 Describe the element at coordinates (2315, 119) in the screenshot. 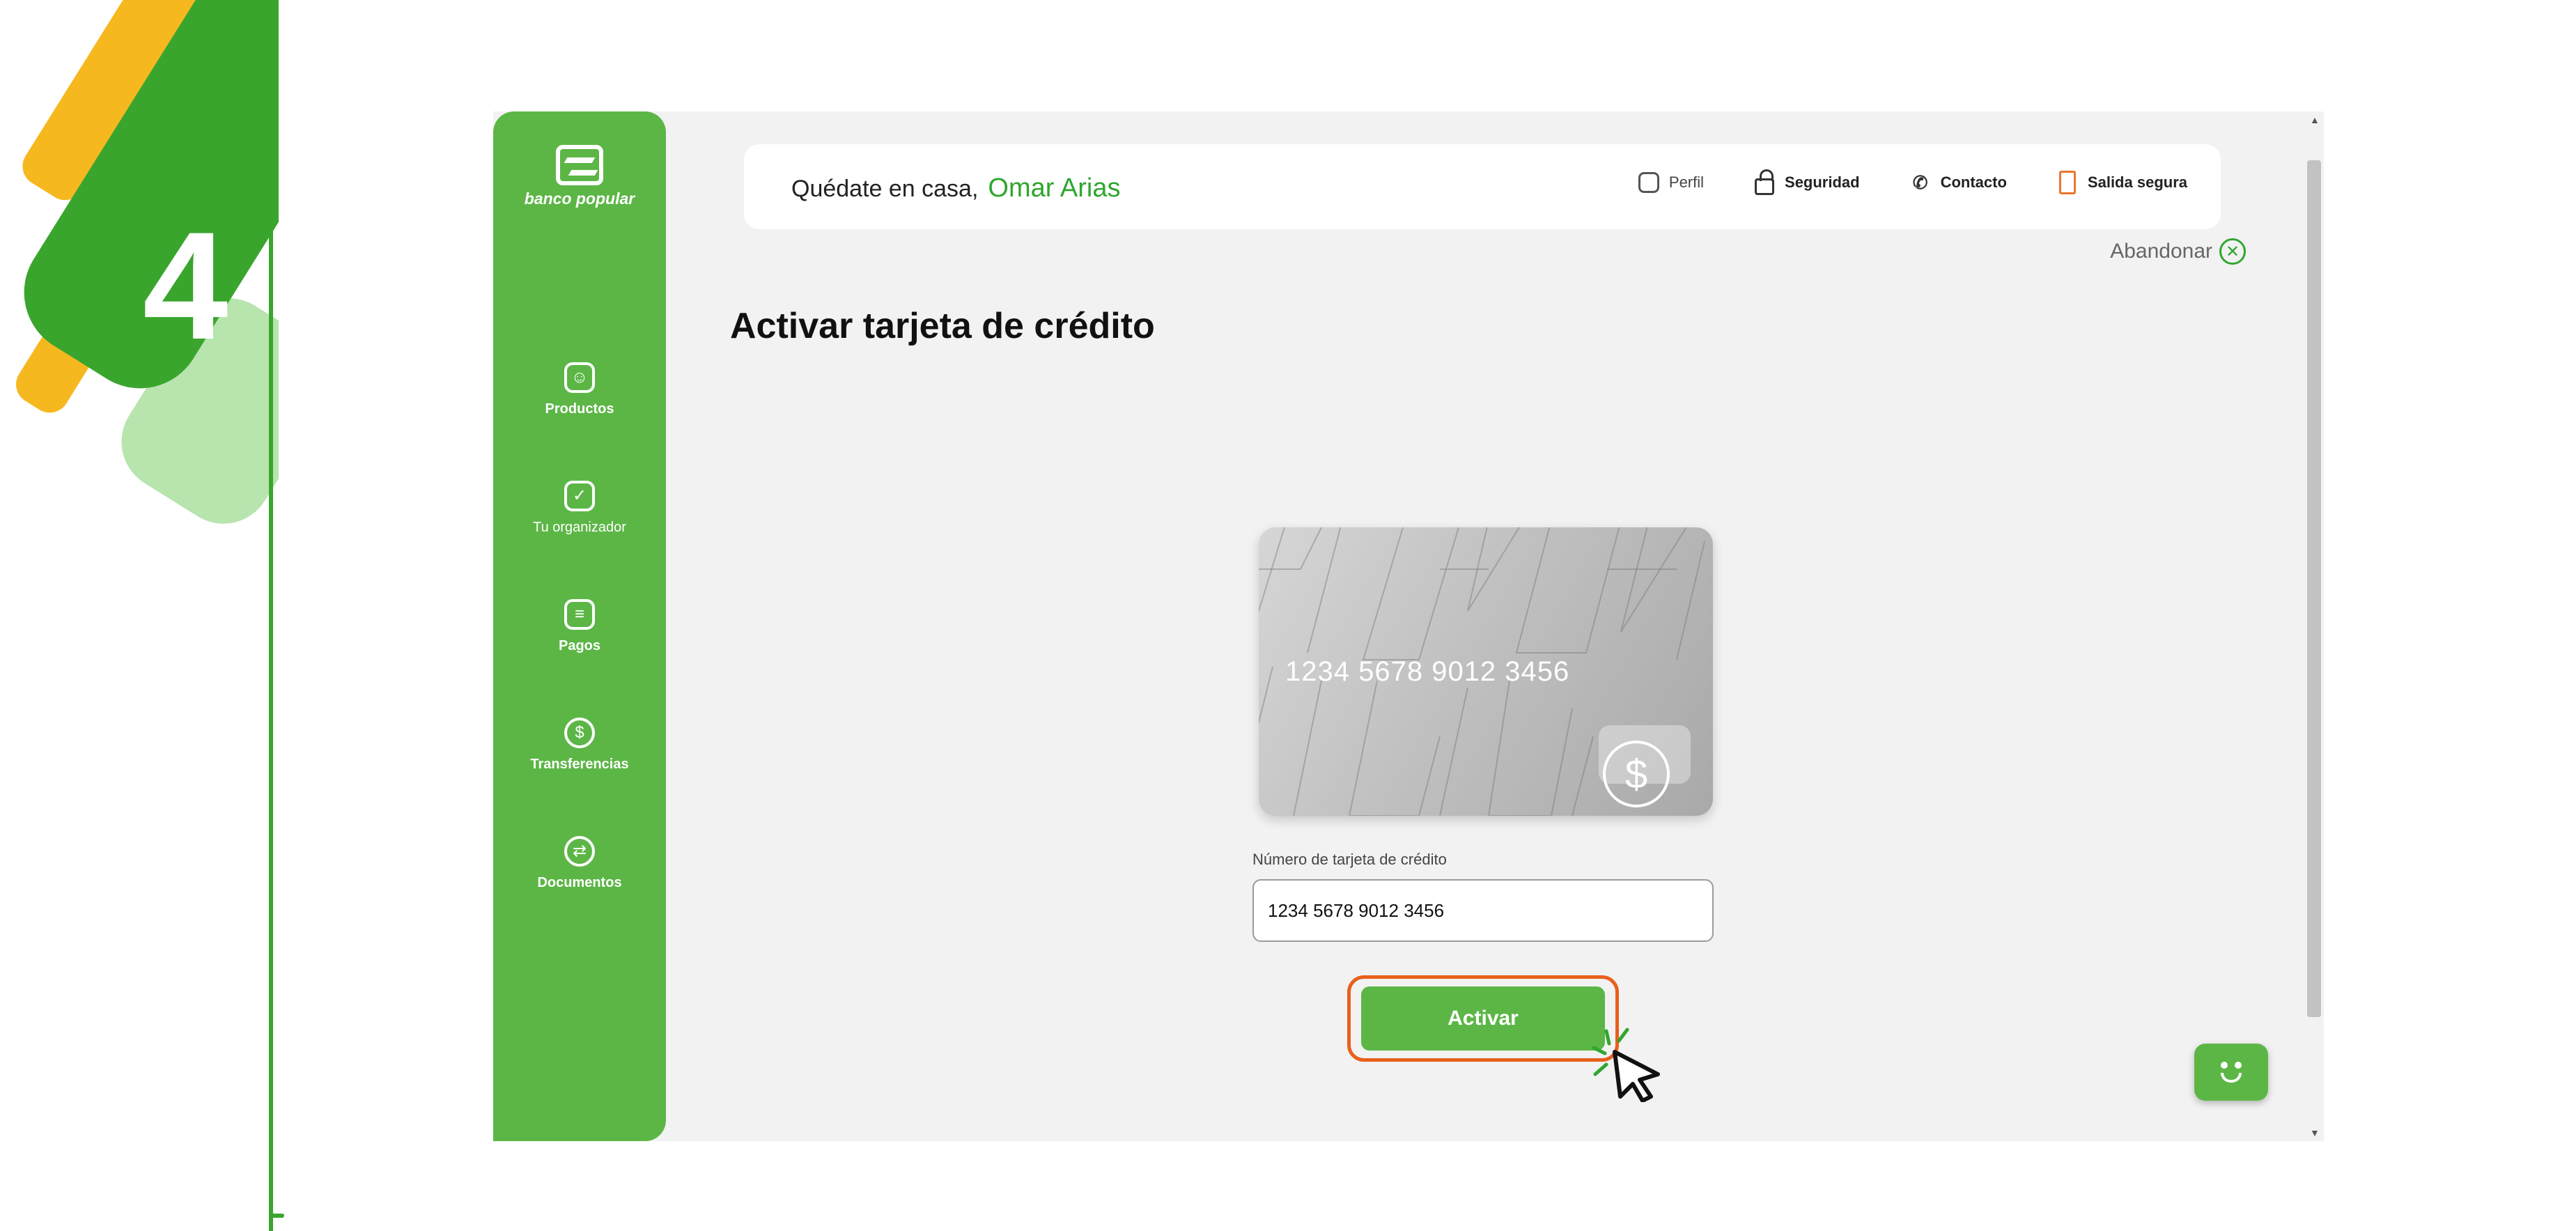

I see `scroll-up-icon: ▲` at that location.